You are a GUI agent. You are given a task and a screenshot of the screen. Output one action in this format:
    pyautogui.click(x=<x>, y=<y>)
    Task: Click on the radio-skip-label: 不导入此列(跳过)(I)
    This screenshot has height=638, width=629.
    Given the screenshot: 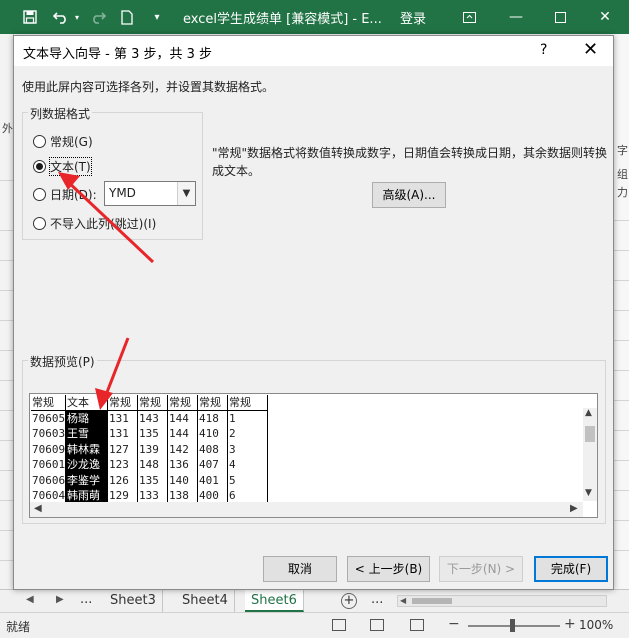 What is the action you would take?
    pyautogui.click(x=103, y=223)
    